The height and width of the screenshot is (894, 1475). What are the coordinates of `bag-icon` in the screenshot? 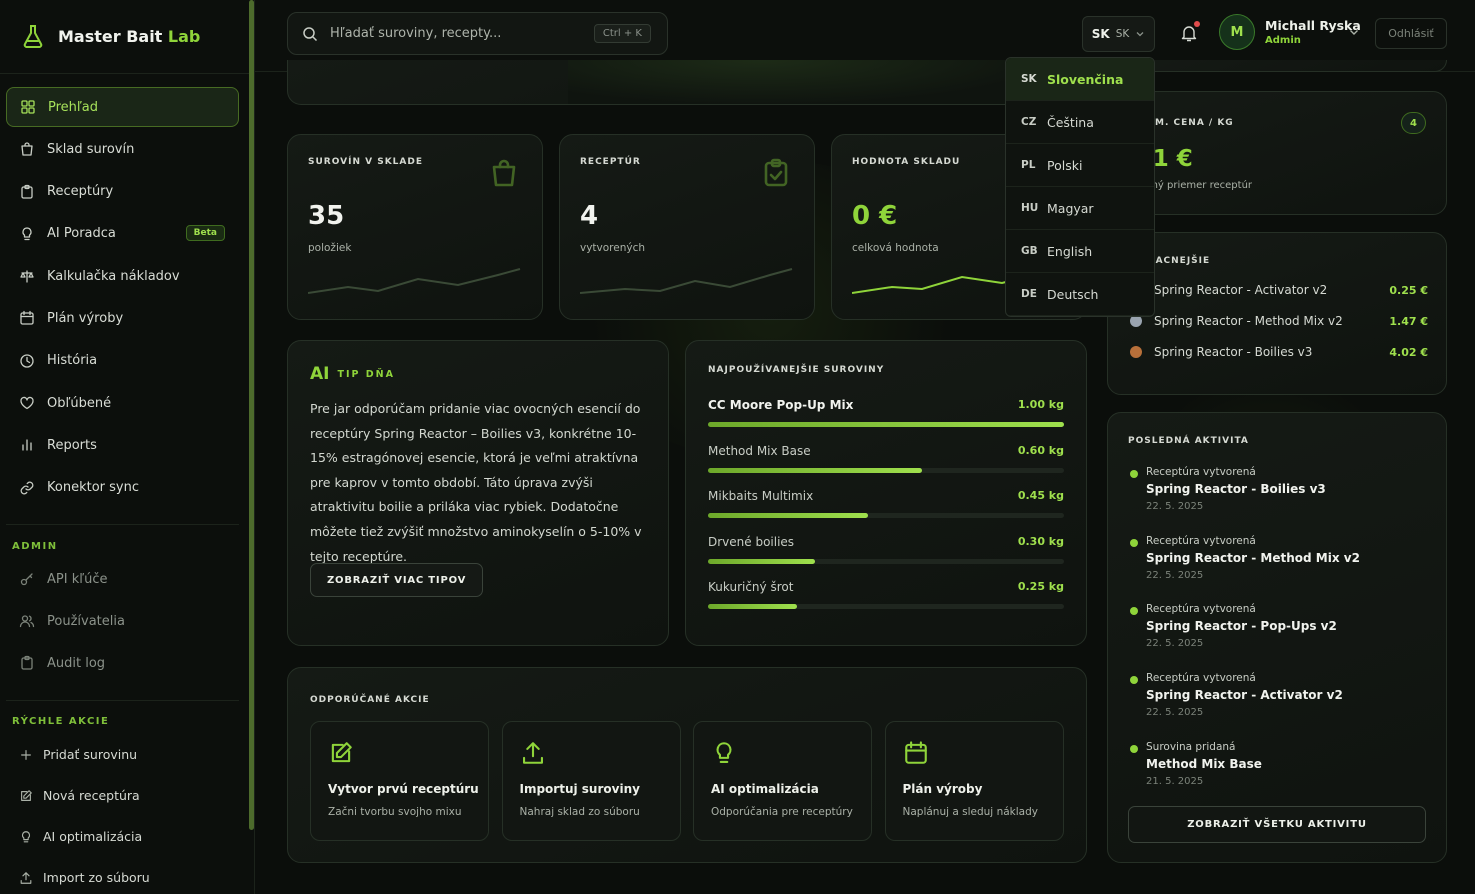 It's located at (504, 175).